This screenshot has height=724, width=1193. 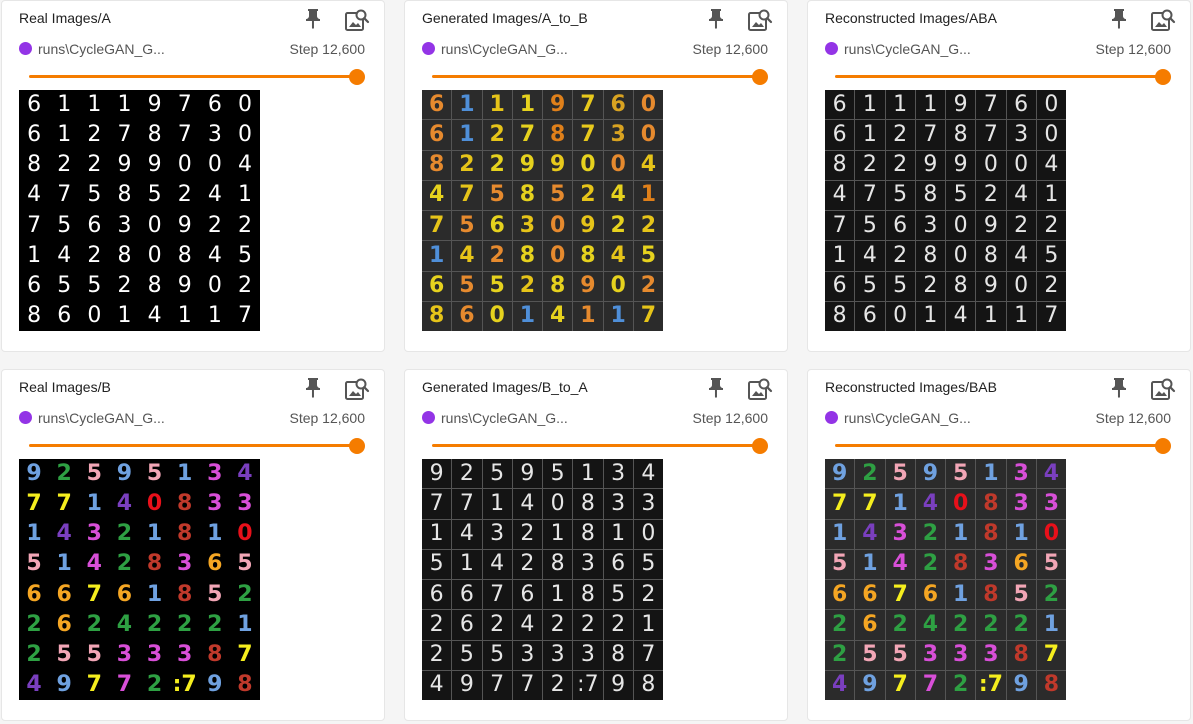 What do you see at coordinates (999, 76) in the screenshot?
I see `slider-track` at bounding box center [999, 76].